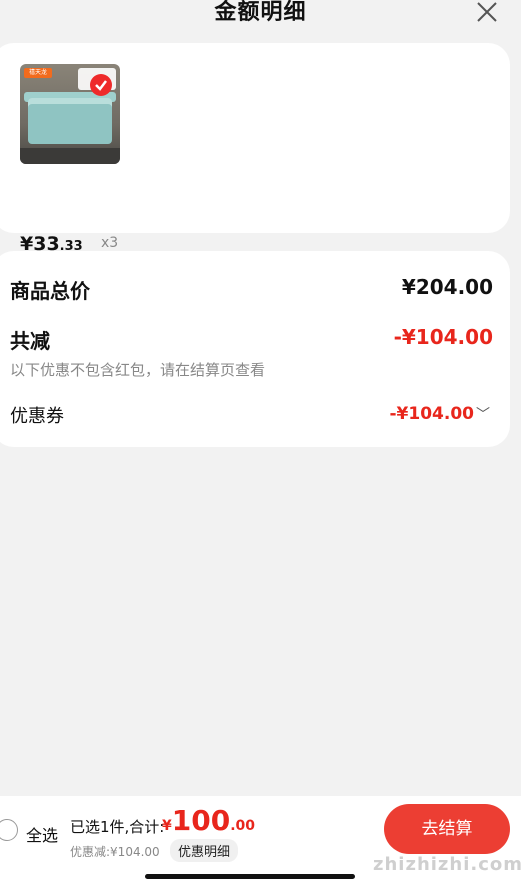 The height and width of the screenshot is (882, 521). I want to click on checkout-button: 去结算, so click(447, 829).